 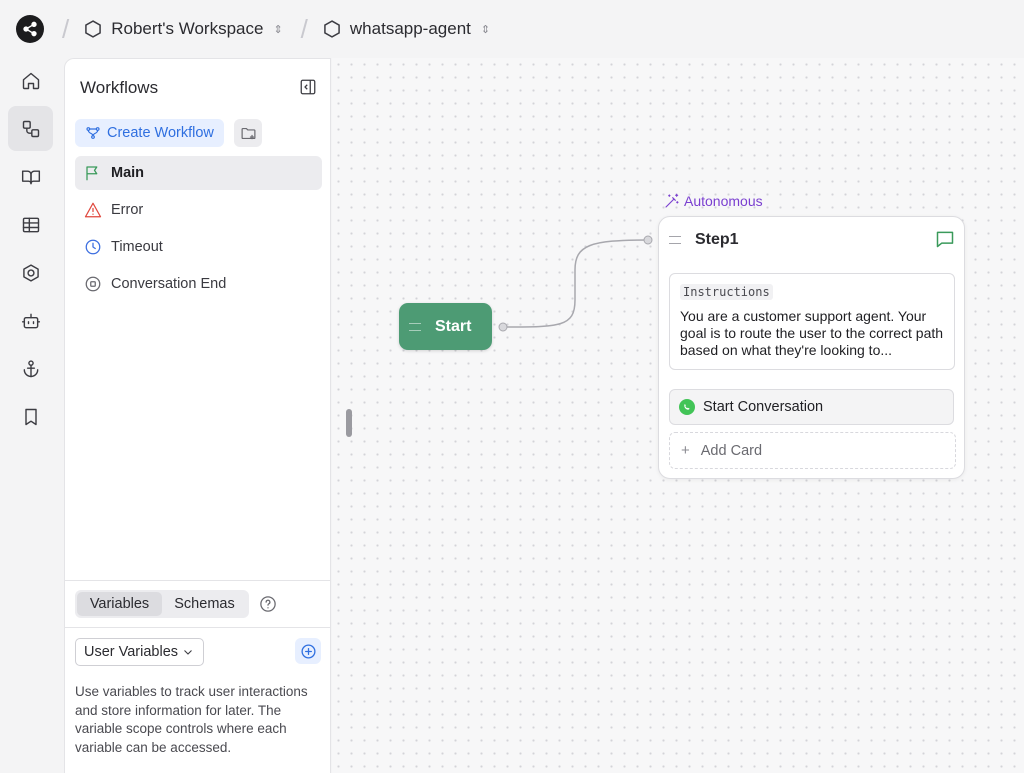 I want to click on start-conversation-label: Start Conversation, so click(x=763, y=407).